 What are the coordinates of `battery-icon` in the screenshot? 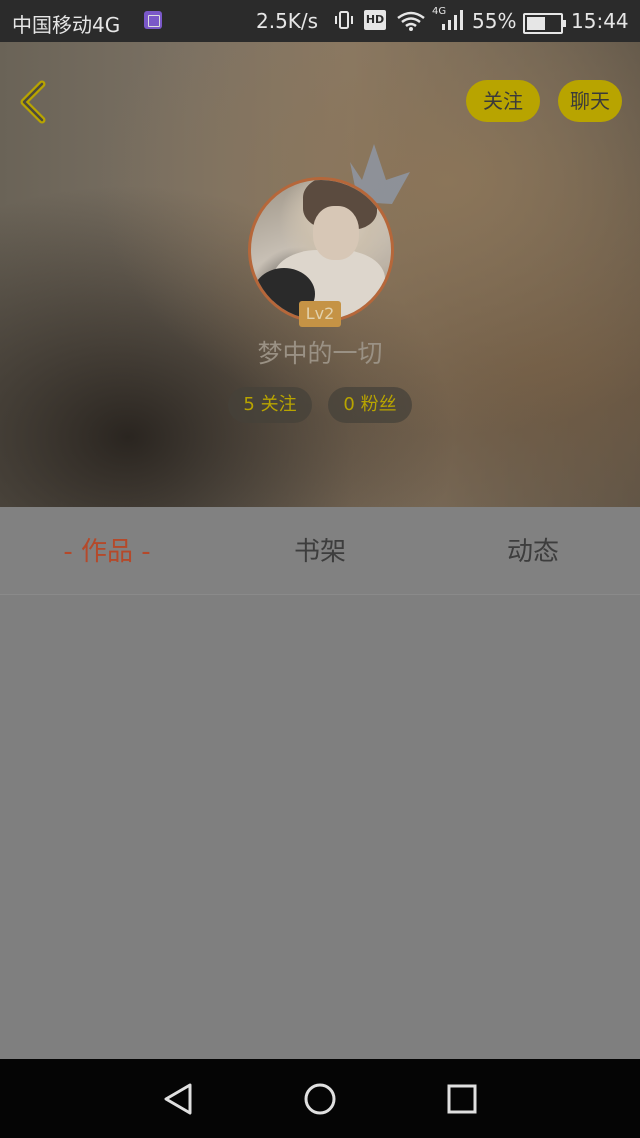 It's located at (544, 23).